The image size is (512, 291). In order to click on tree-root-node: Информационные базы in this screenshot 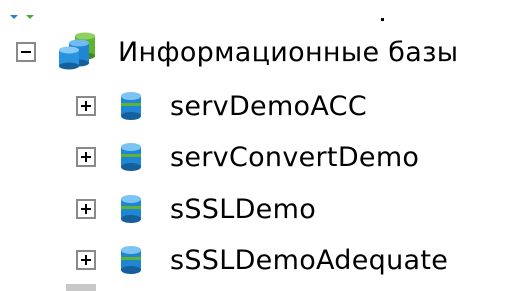, I will do `click(237, 52)`.